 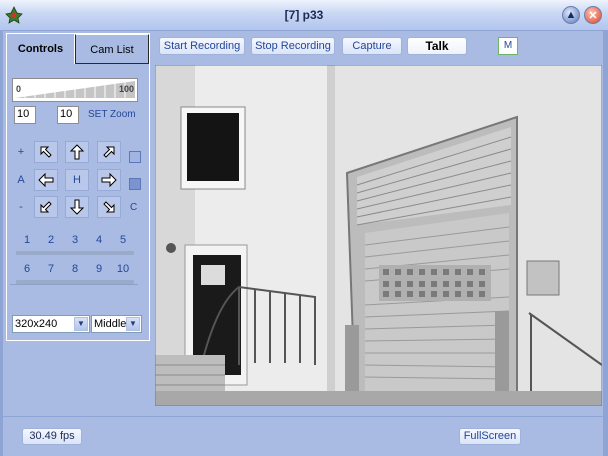 I want to click on tab-controls: Controls, so click(x=41, y=49).